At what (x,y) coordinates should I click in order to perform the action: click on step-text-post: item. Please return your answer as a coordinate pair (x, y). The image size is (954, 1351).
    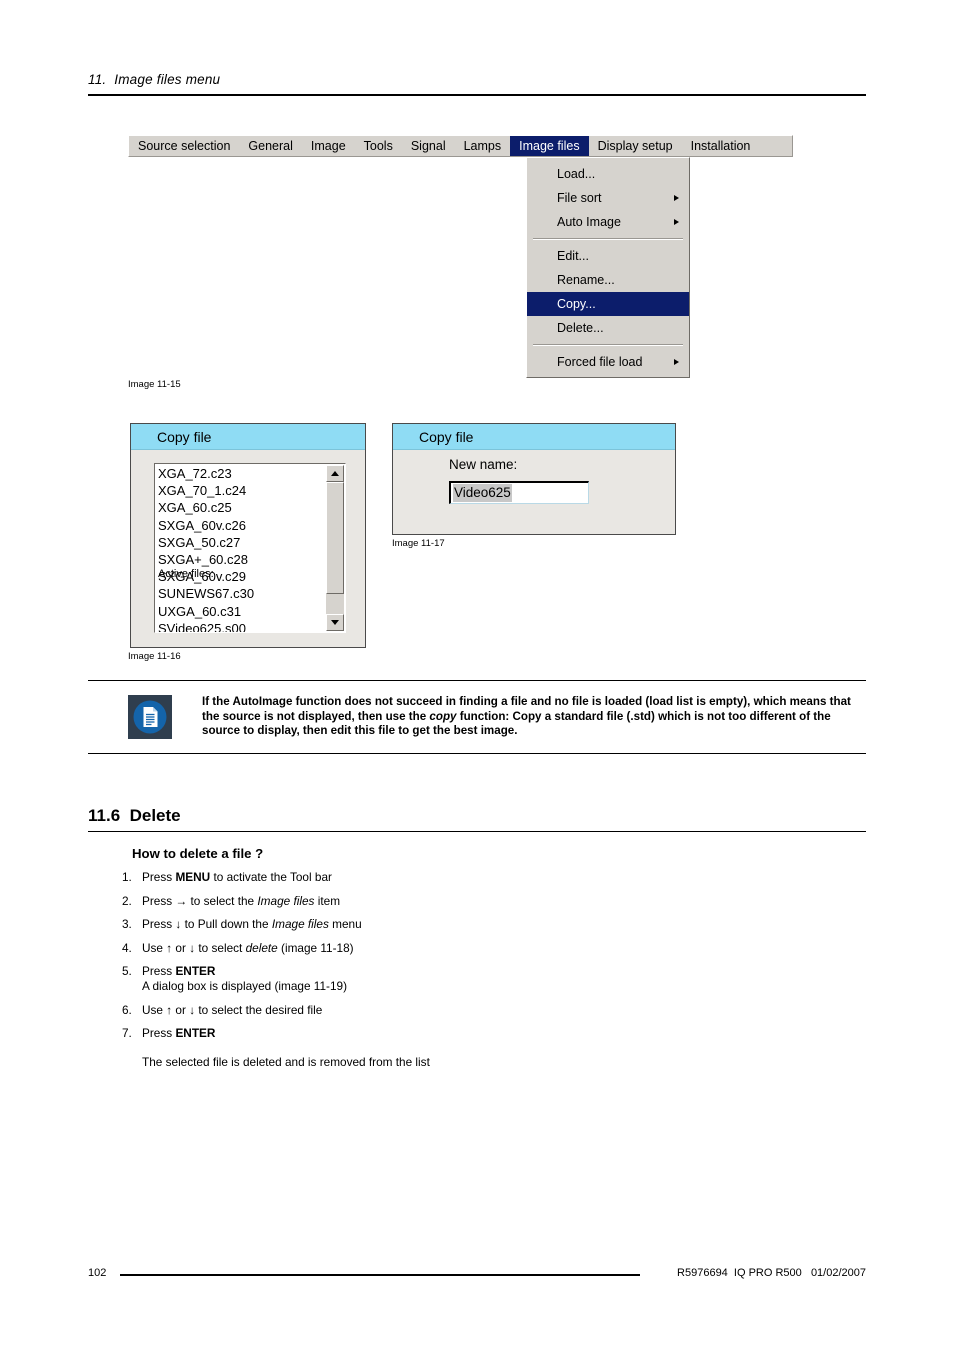
    Looking at the image, I should click on (327, 900).